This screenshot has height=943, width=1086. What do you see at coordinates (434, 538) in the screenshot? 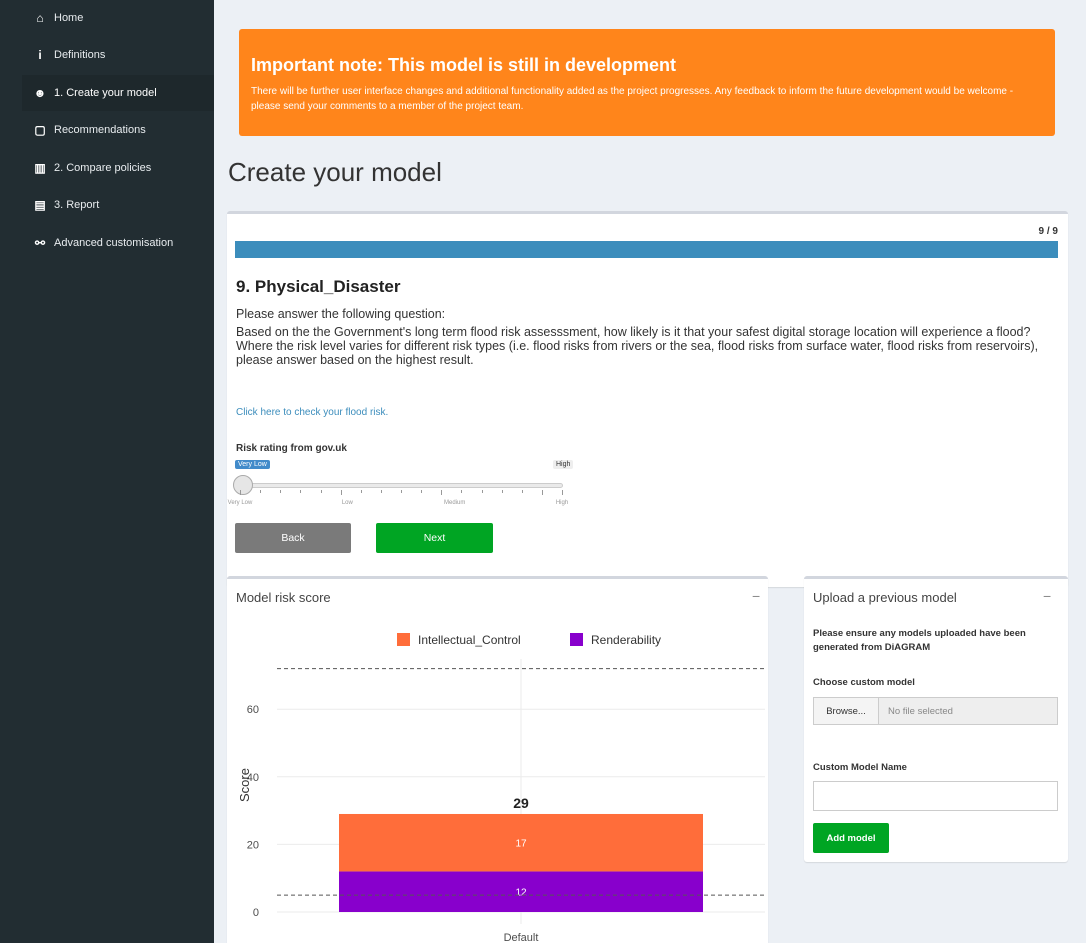
I see `next-button: Next` at bounding box center [434, 538].